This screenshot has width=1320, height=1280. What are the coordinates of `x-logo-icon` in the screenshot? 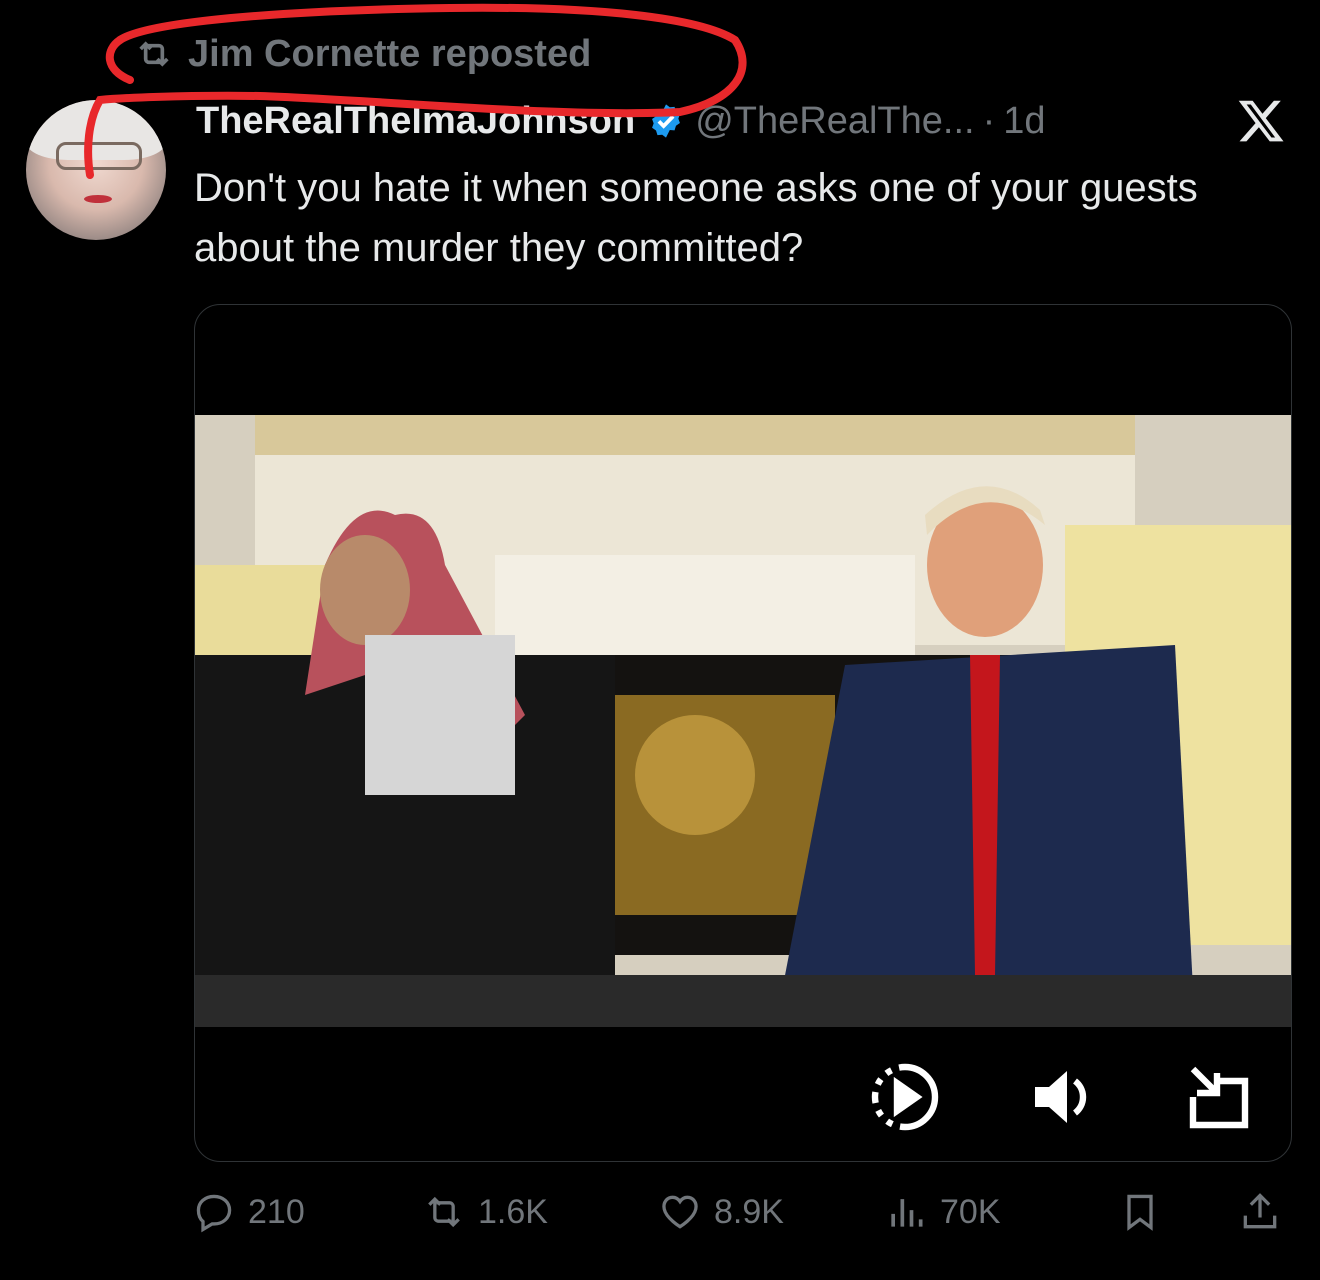 It's located at (1261, 121).